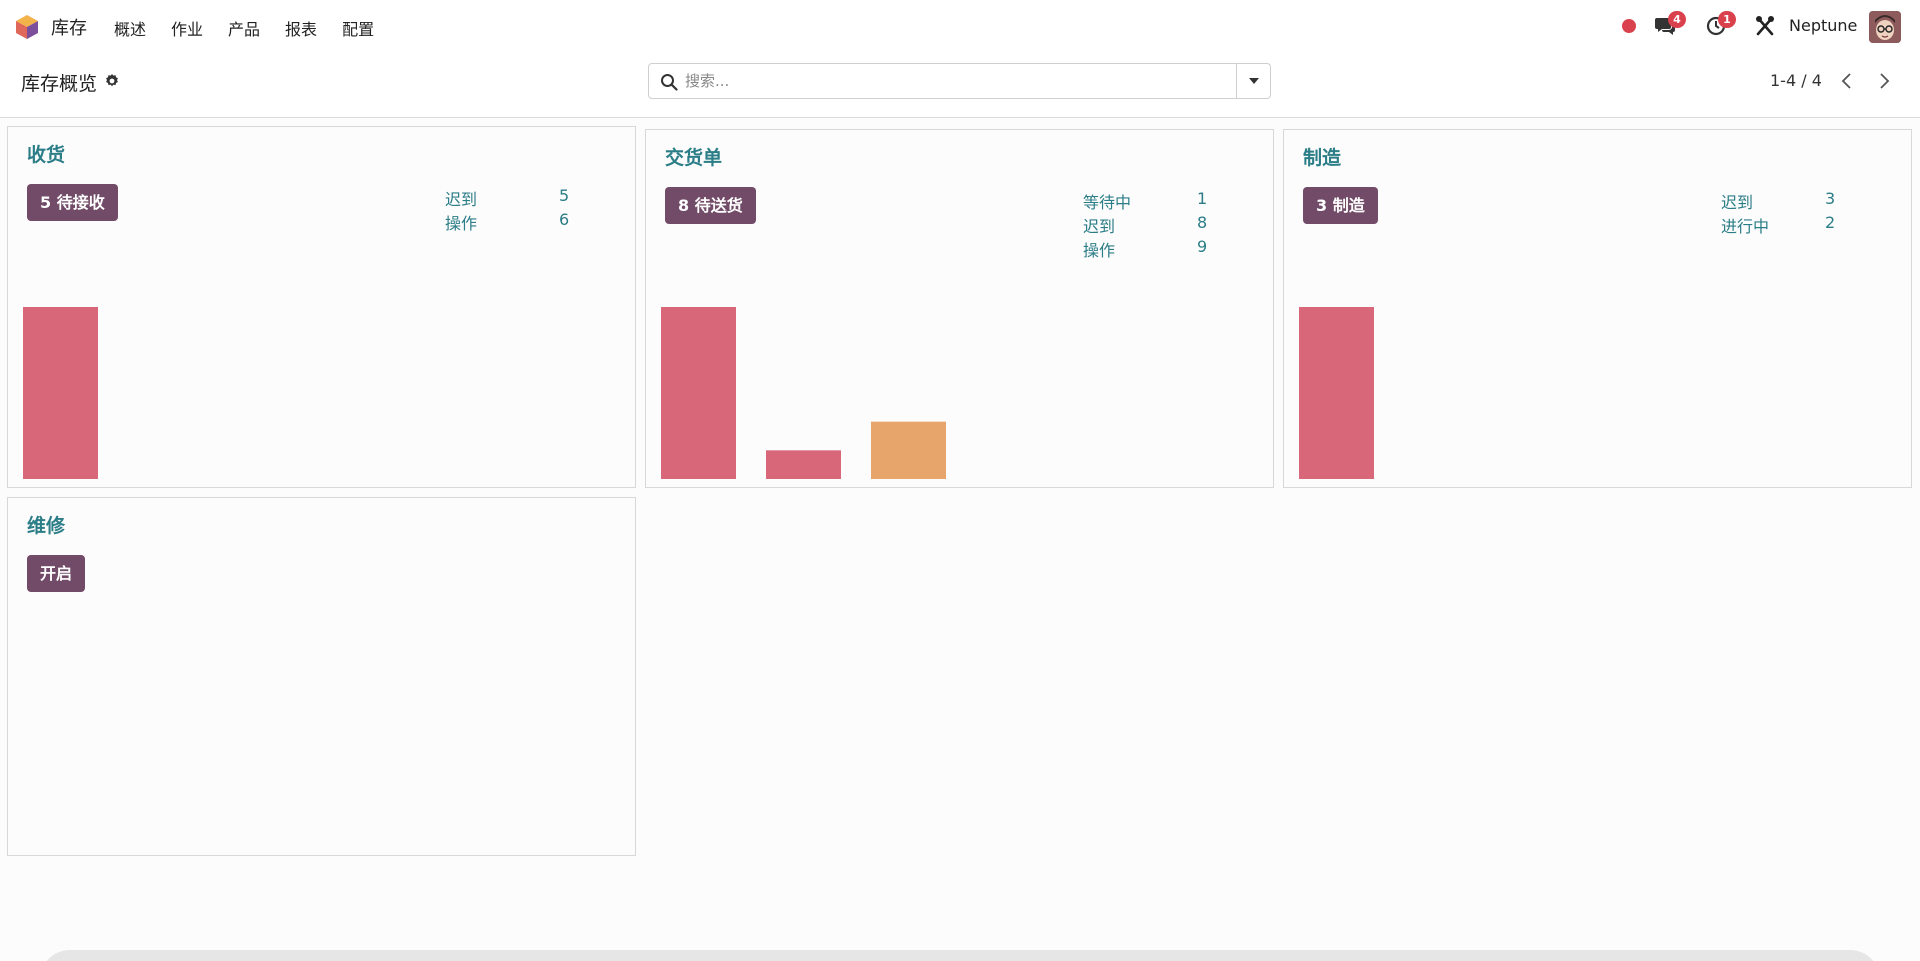 The image size is (1920, 961). What do you see at coordinates (1202, 246) in the screenshot?
I see `stat-value-operations: 9` at bounding box center [1202, 246].